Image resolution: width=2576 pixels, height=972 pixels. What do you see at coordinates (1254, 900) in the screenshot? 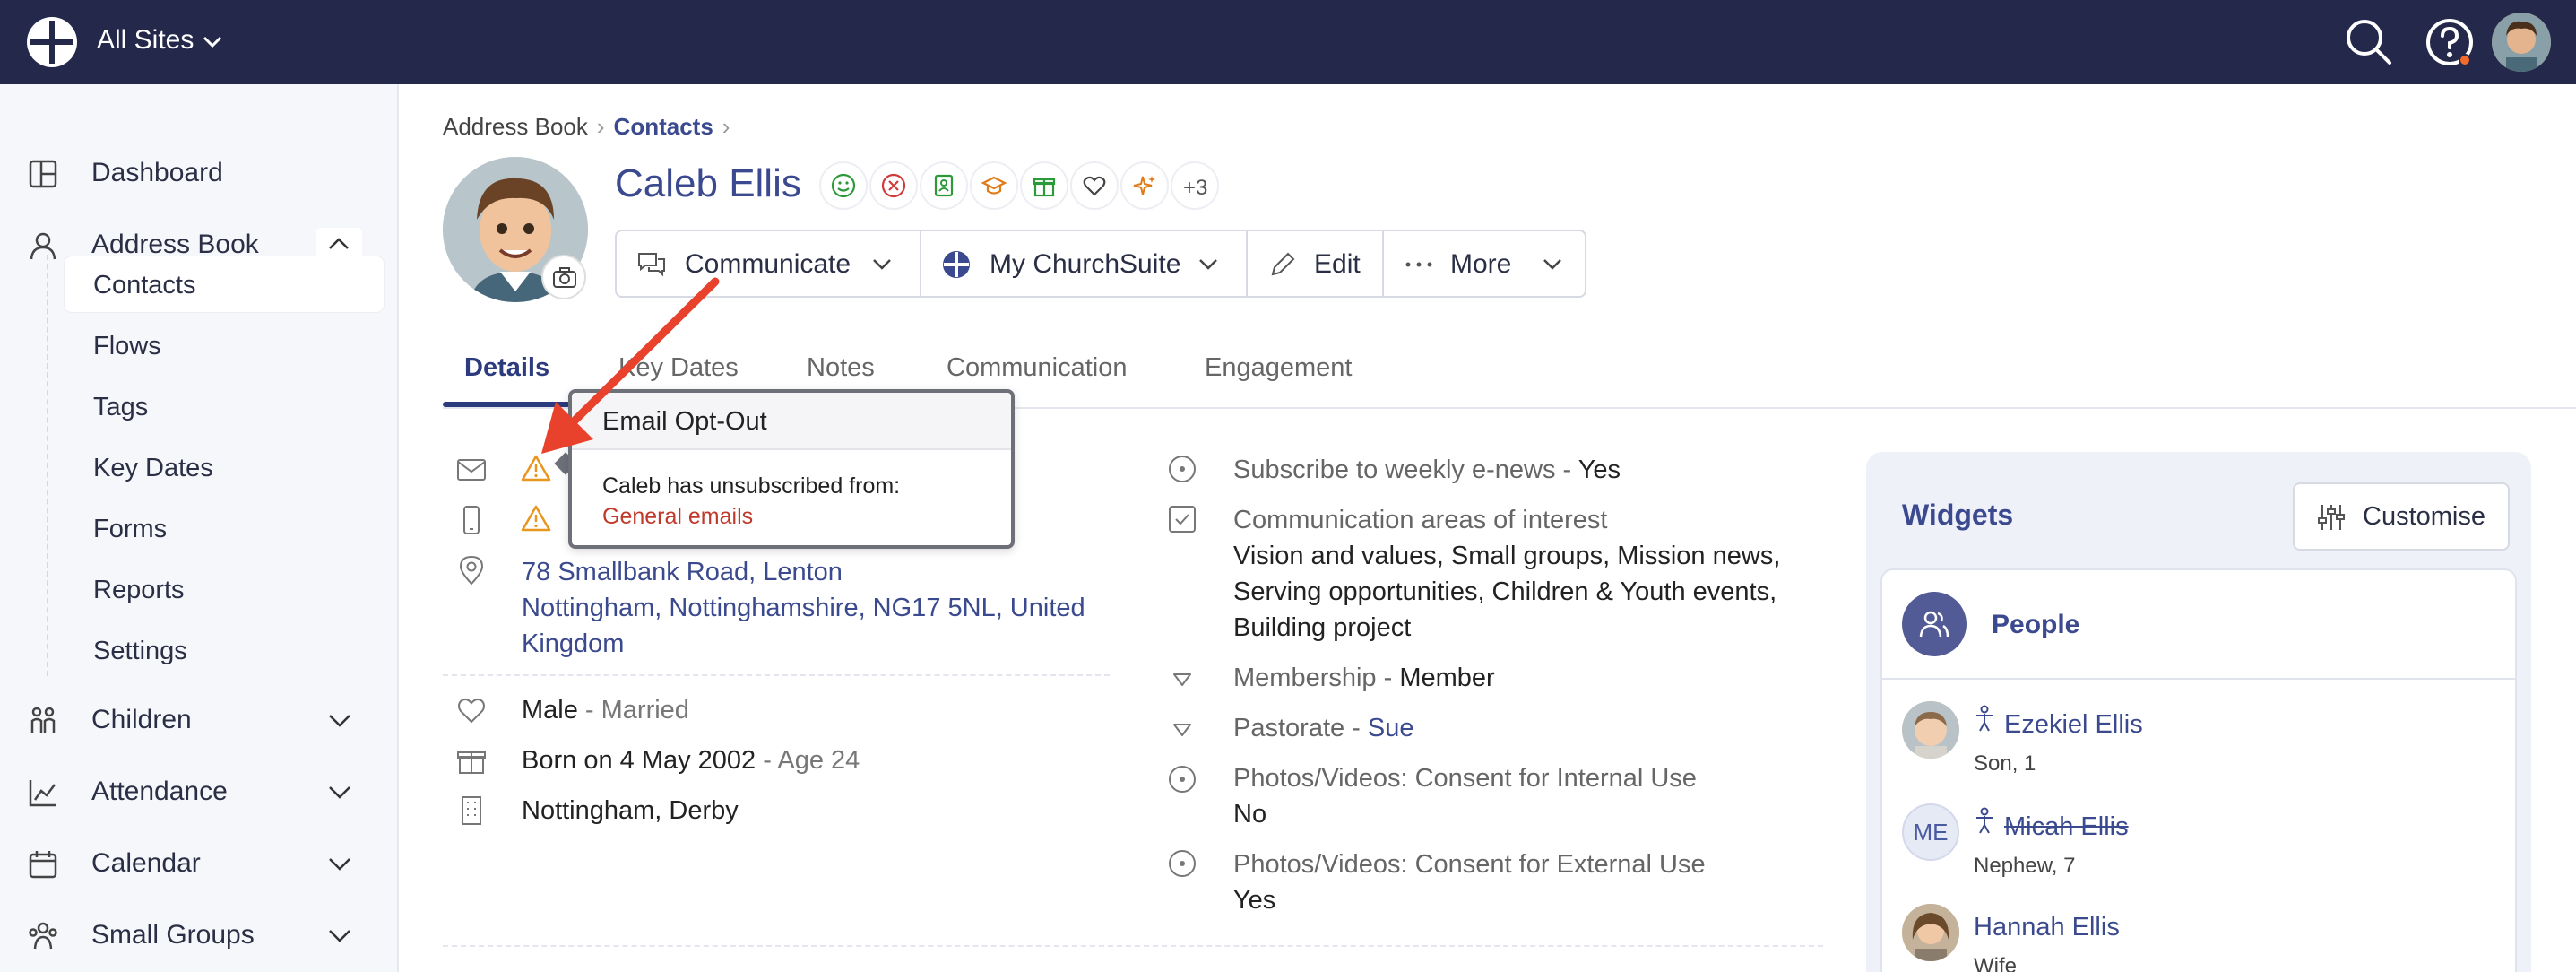
I see `field-value: Yes` at bounding box center [1254, 900].